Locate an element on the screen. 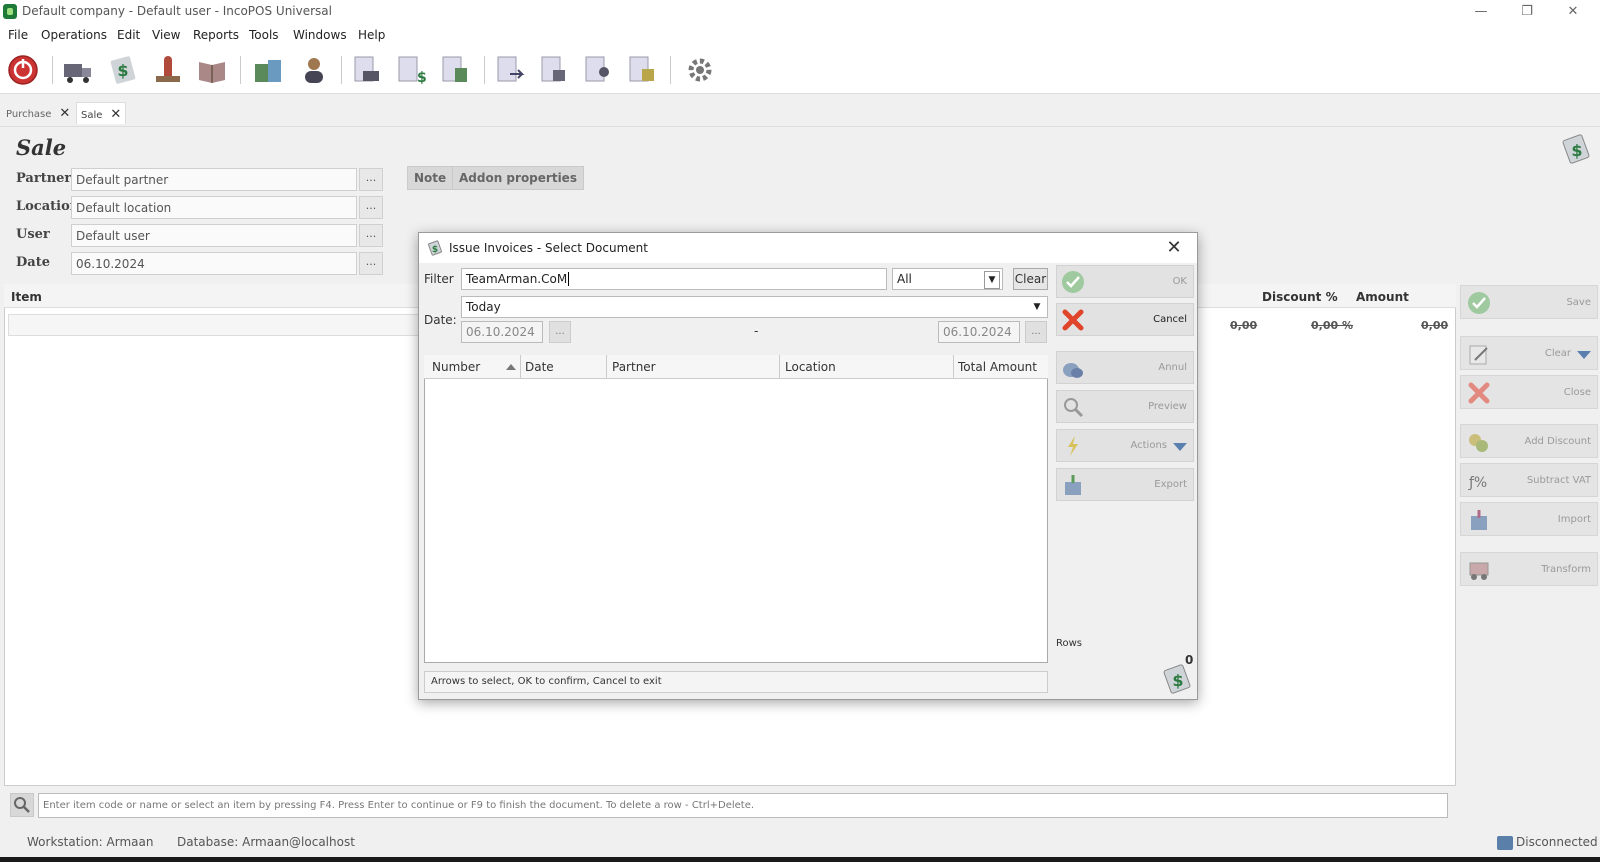  location-field: Default location is located at coordinates (214, 207).